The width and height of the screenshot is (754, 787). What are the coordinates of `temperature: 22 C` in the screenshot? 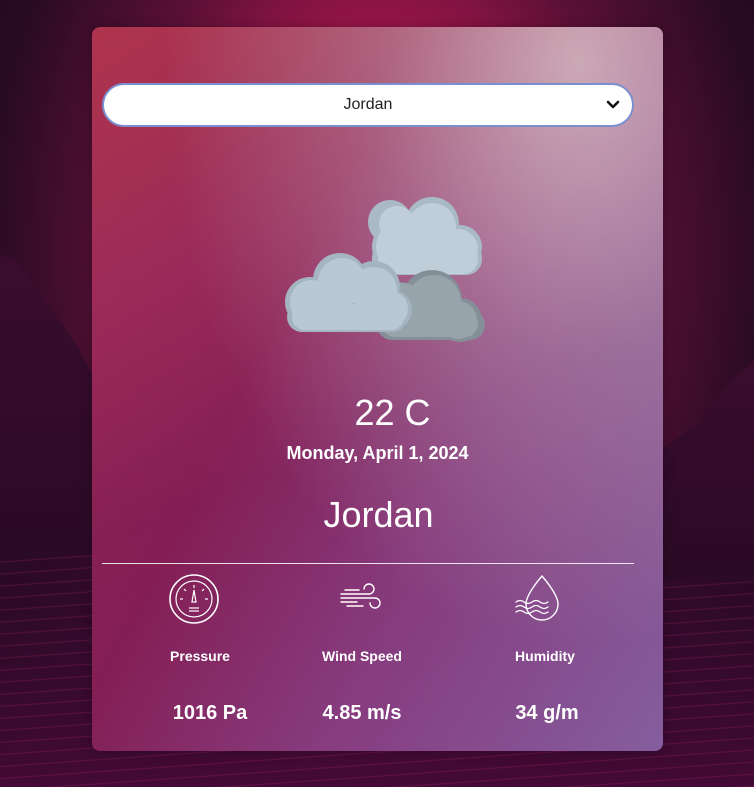 It's located at (392, 412).